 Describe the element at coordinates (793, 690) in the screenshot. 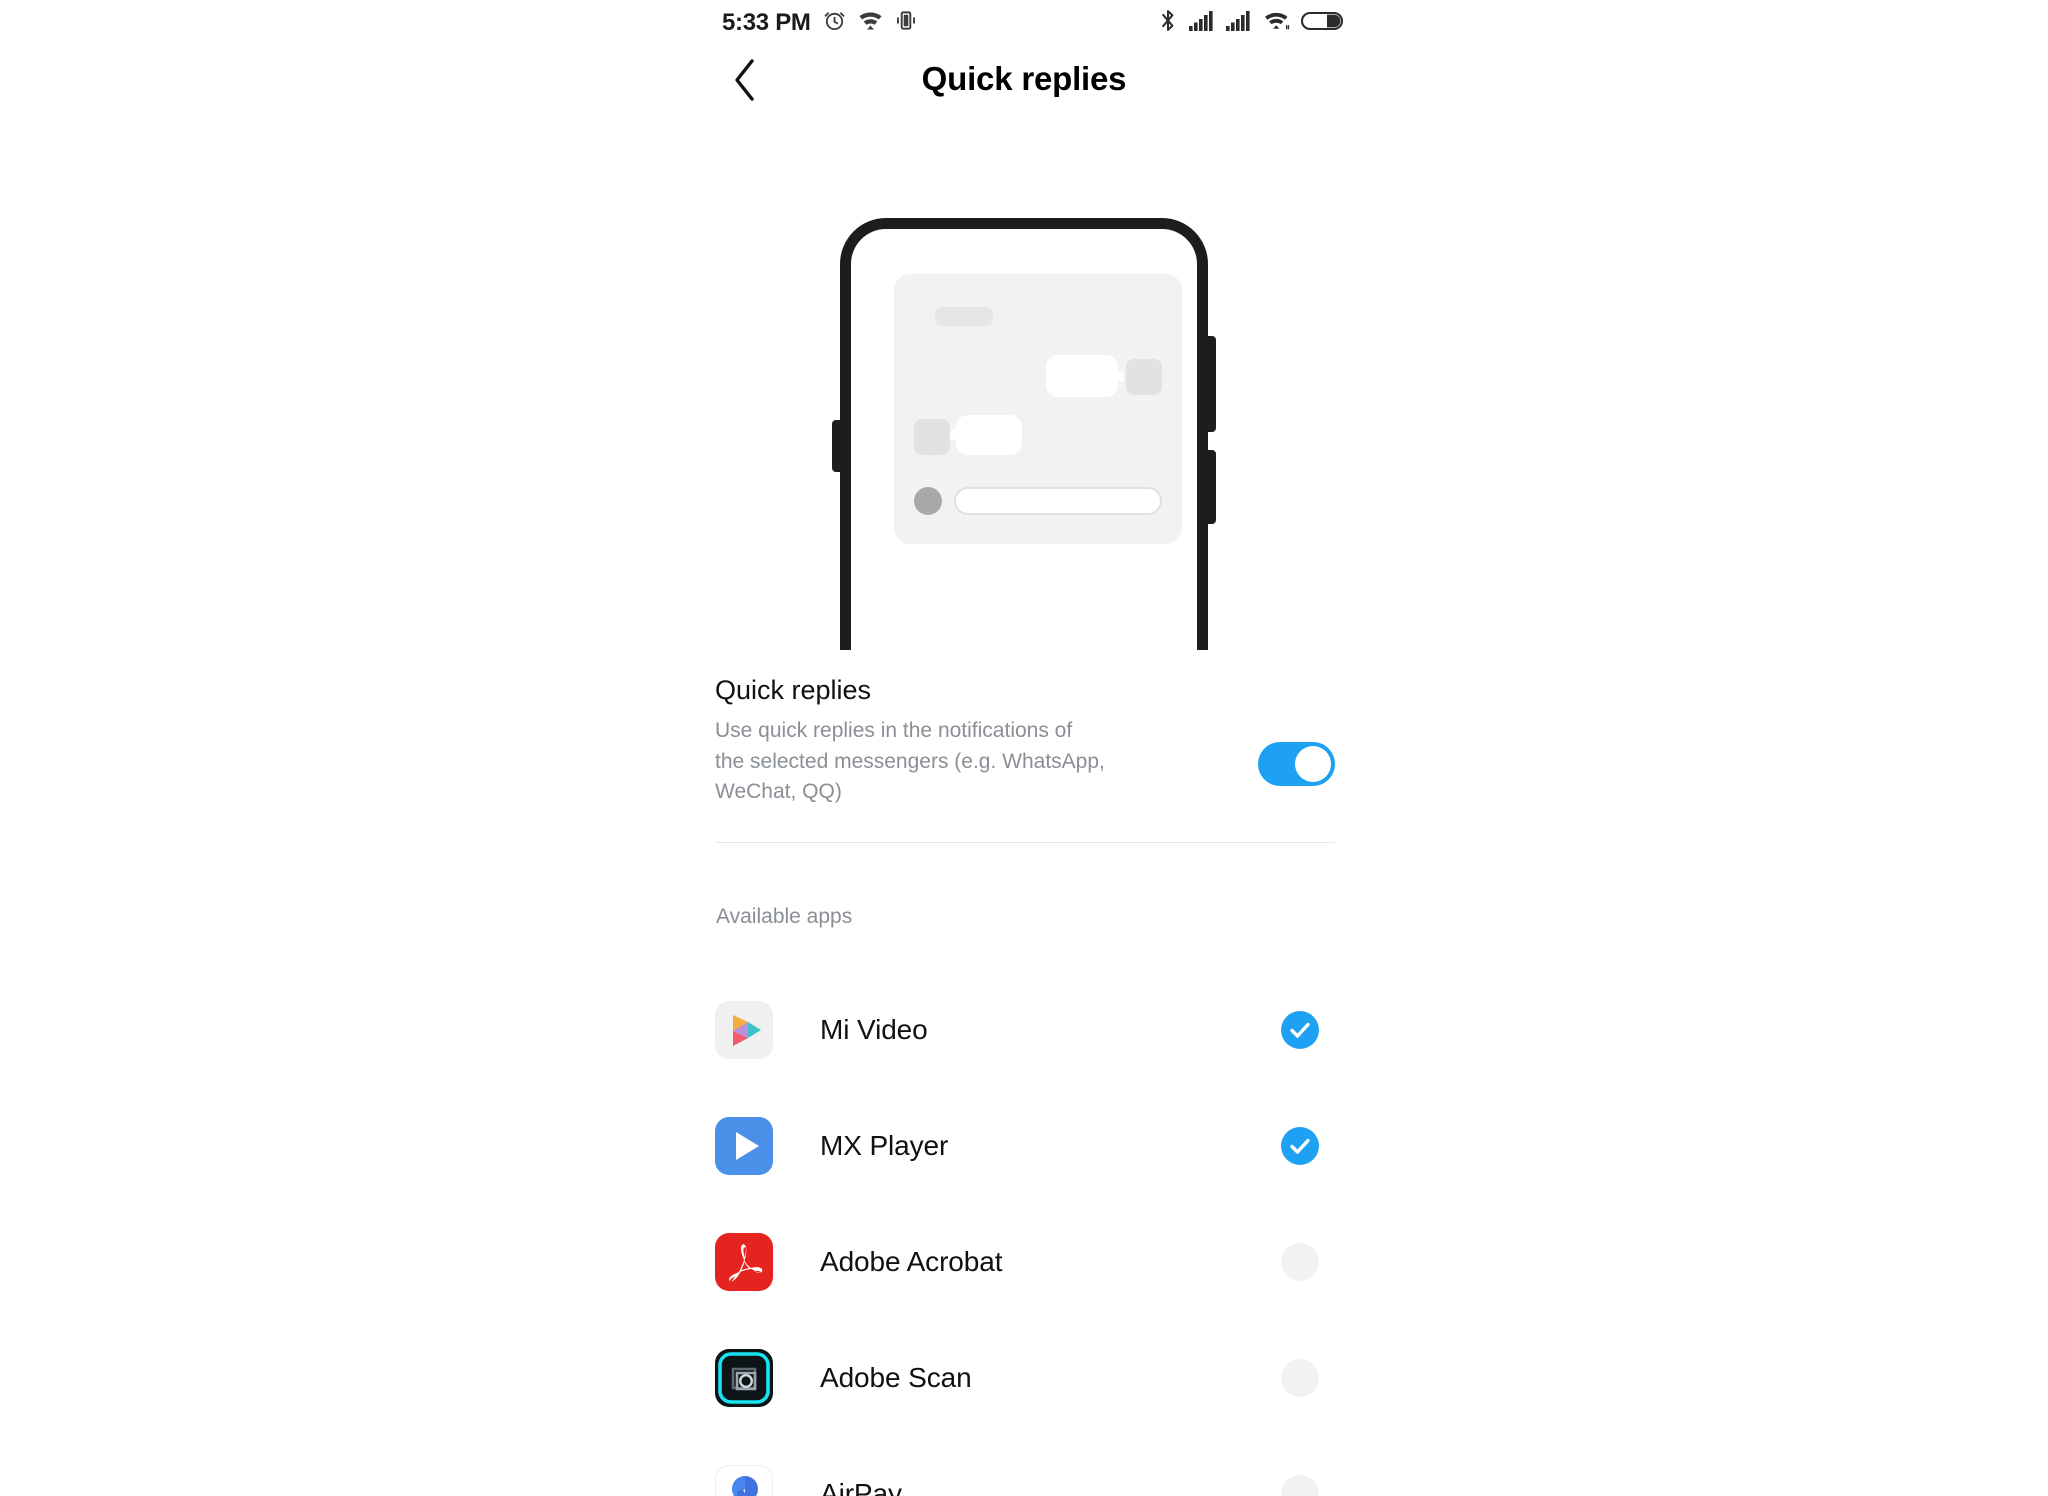

I see `quick-replies-setting-title: Quick replies` at that location.